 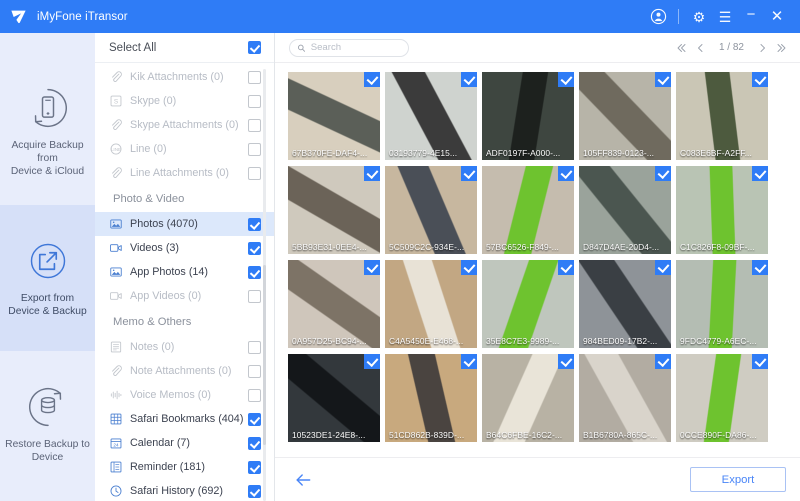 What do you see at coordinates (184, 272) in the screenshot?
I see `category-row: App Photos (14)` at bounding box center [184, 272].